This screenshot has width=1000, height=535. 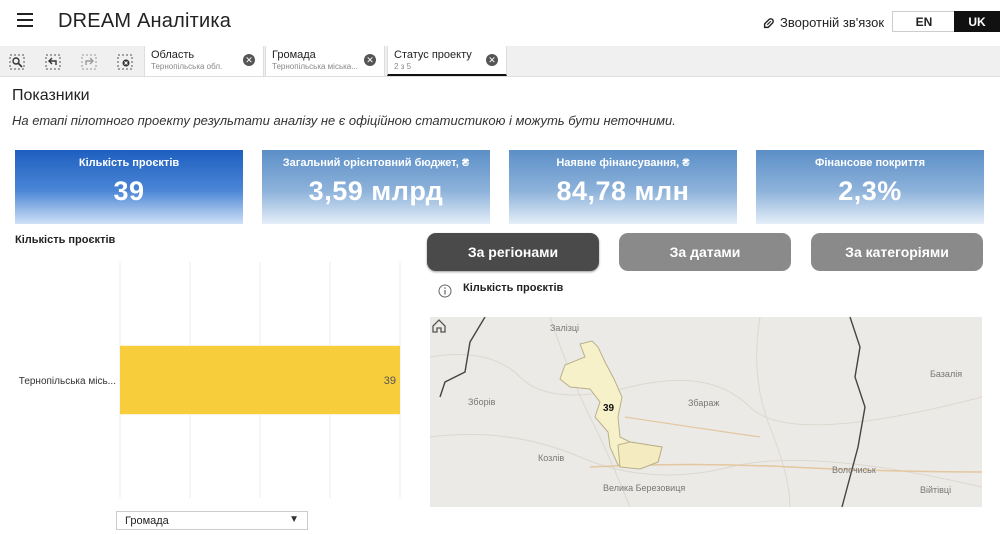 What do you see at coordinates (433, 55) in the screenshot?
I see `filter-chip-label: Статус проекту` at bounding box center [433, 55].